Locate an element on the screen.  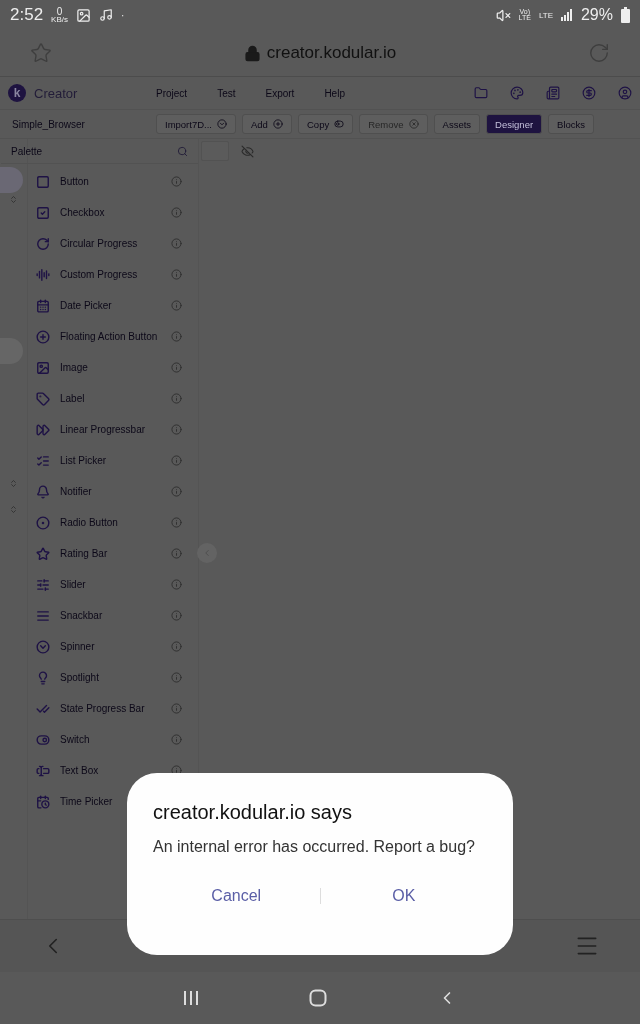
clock: 2:52 is located at coordinates (27, 15).